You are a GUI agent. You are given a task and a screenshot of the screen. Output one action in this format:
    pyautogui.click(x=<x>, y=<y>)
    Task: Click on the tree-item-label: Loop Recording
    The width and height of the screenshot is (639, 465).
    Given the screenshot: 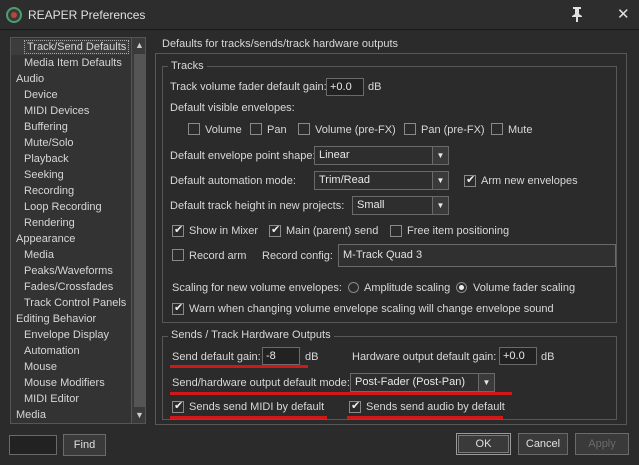 What is the action you would take?
    pyautogui.click(x=63, y=207)
    